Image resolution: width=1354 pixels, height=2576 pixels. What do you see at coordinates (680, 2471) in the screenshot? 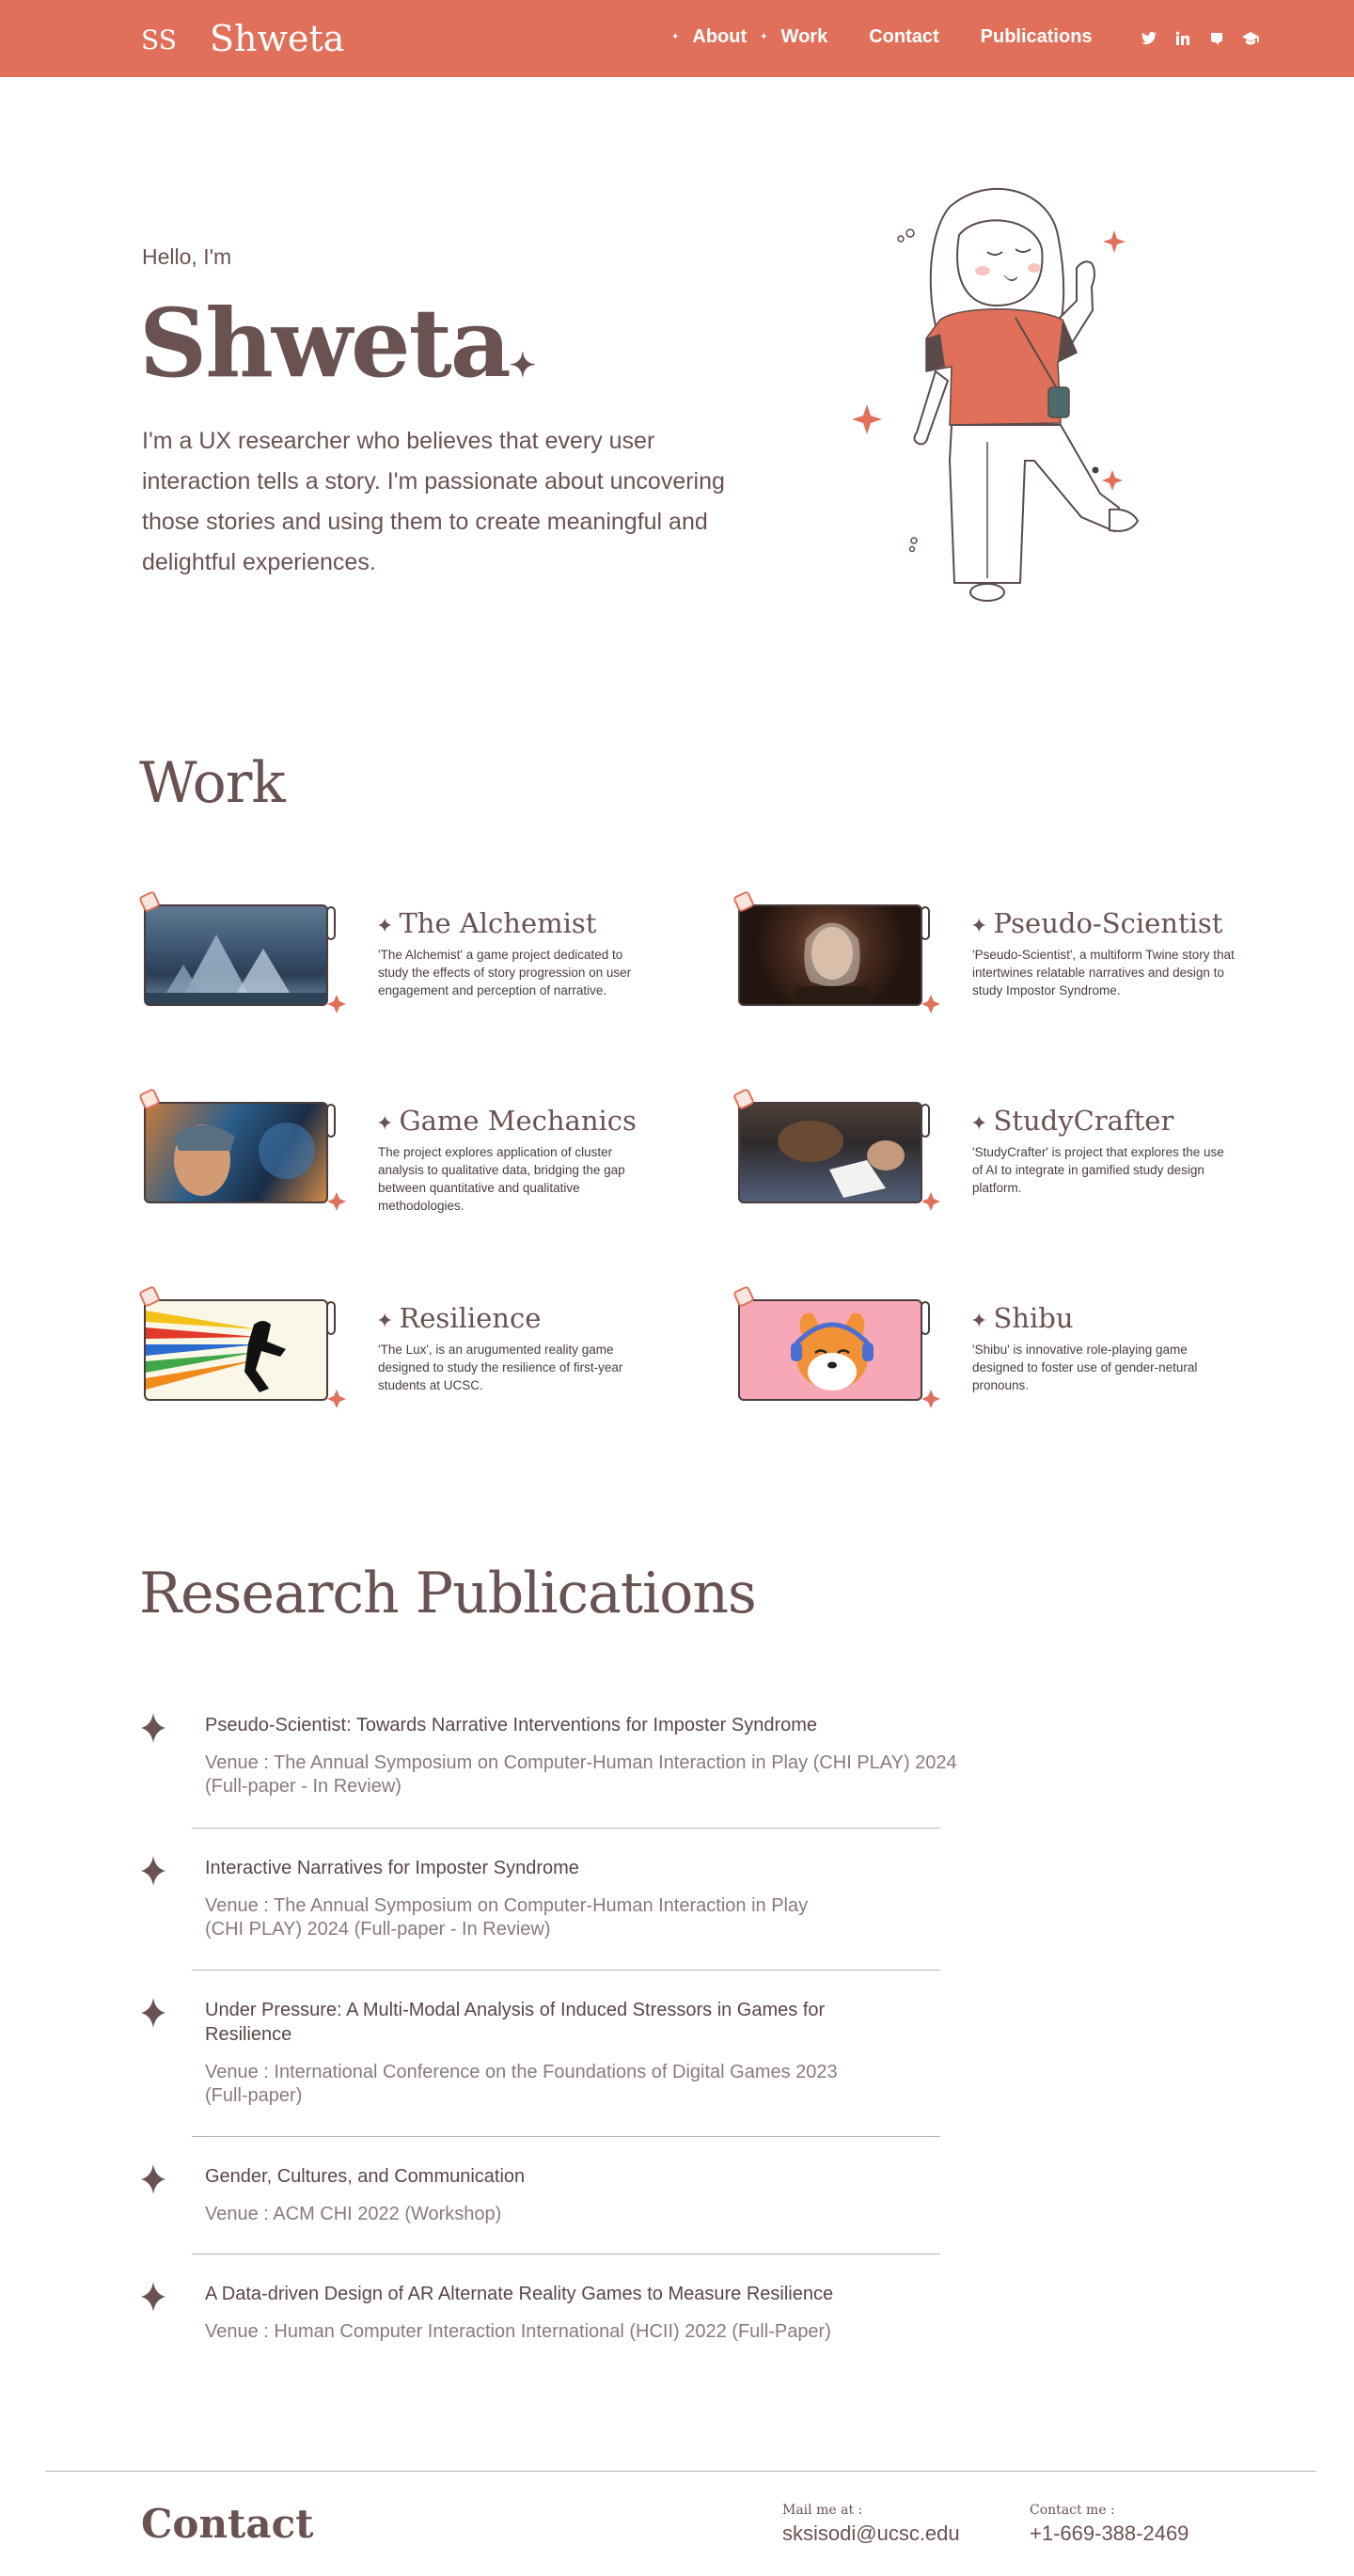
I see `footer-divider` at bounding box center [680, 2471].